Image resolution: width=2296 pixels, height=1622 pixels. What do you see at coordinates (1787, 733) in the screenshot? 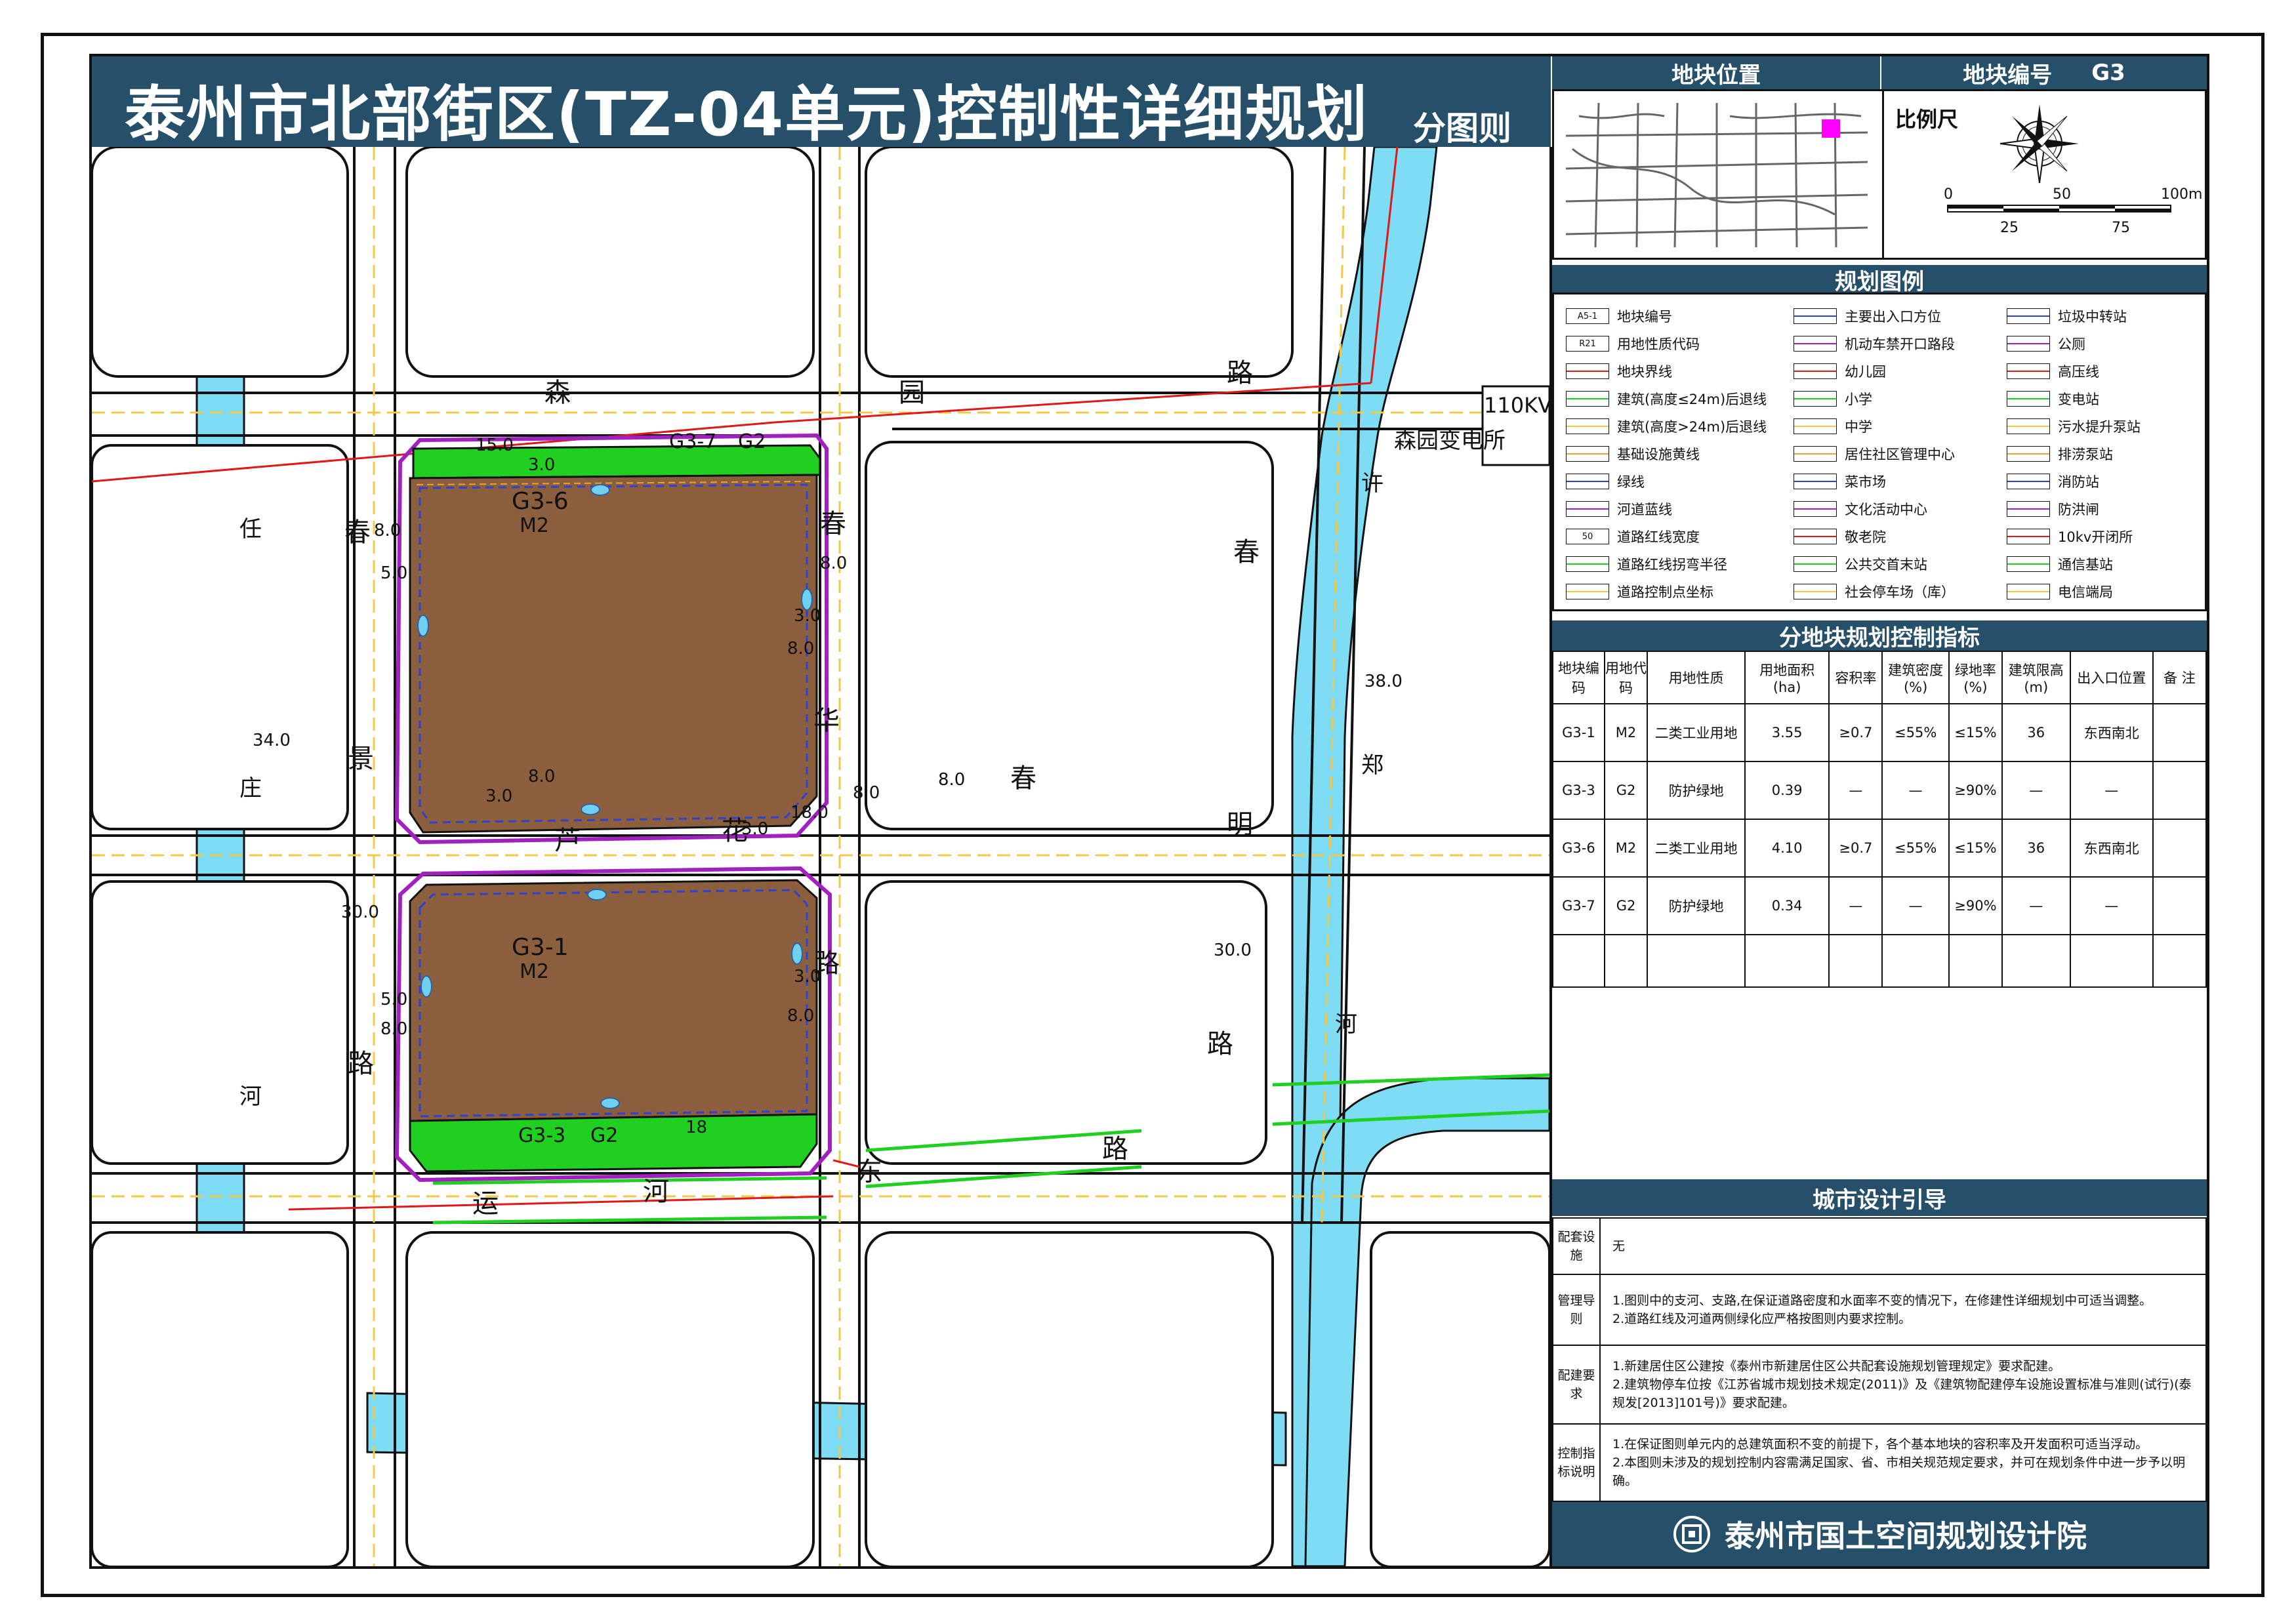
I see `table-cell: 3.55` at bounding box center [1787, 733].